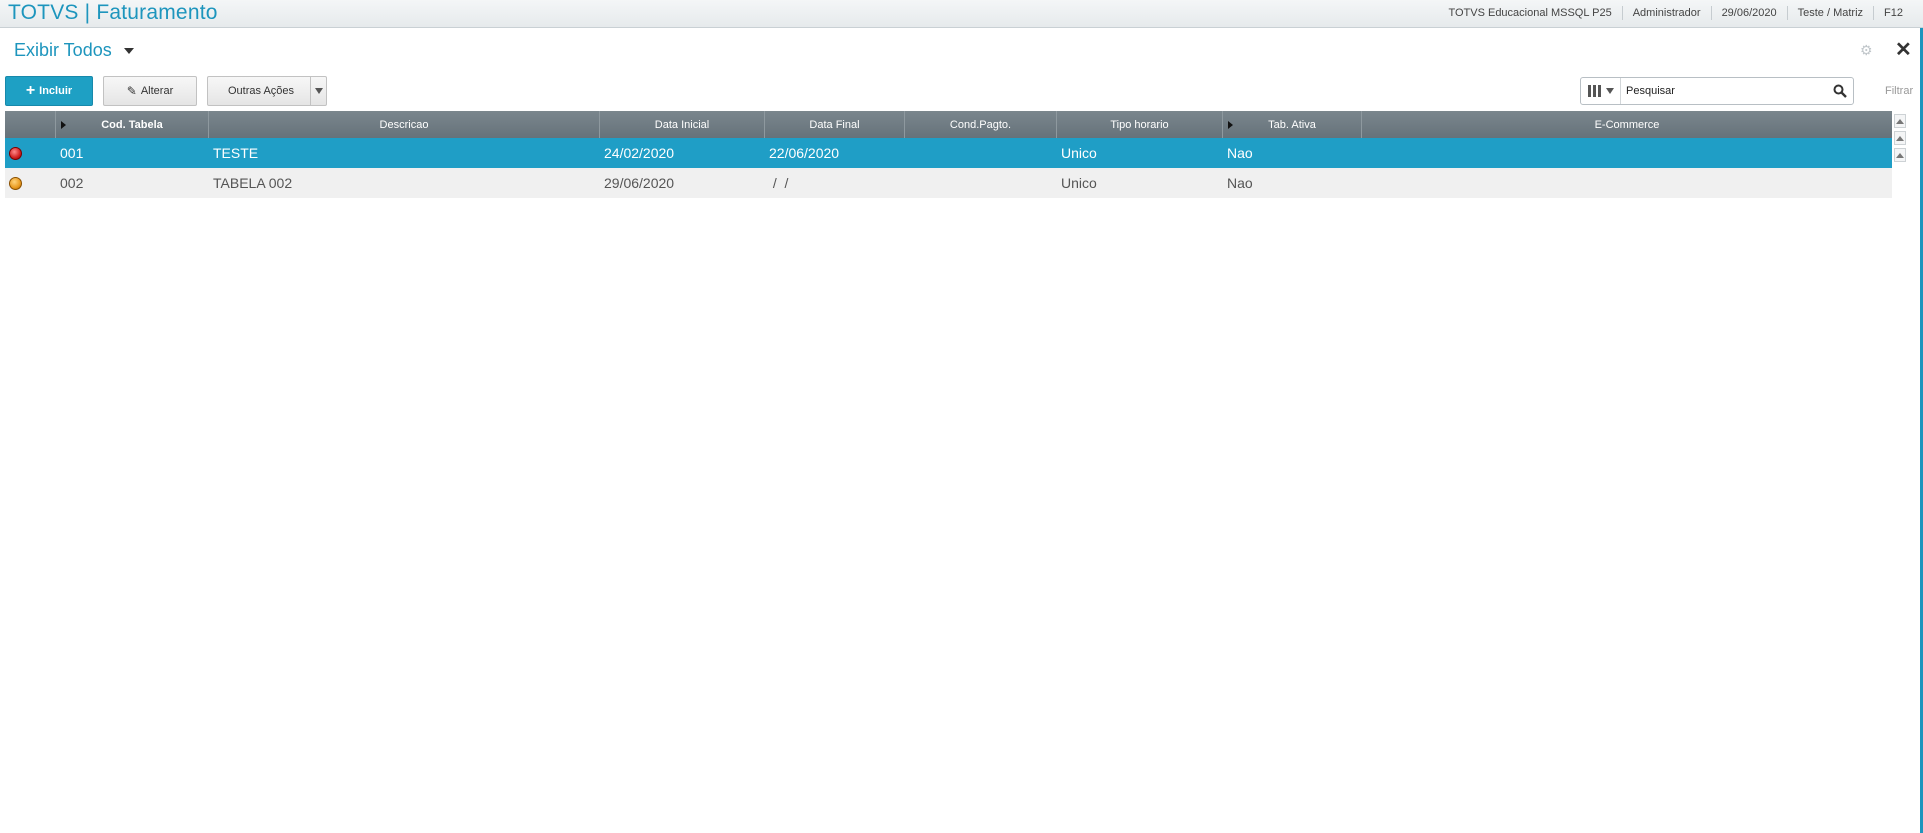 The width and height of the screenshot is (1923, 833). What do you see at coordinates (835, 124) in the screenshot?
I see `header-data-final: Data Final` at bounding box center [835, 124].